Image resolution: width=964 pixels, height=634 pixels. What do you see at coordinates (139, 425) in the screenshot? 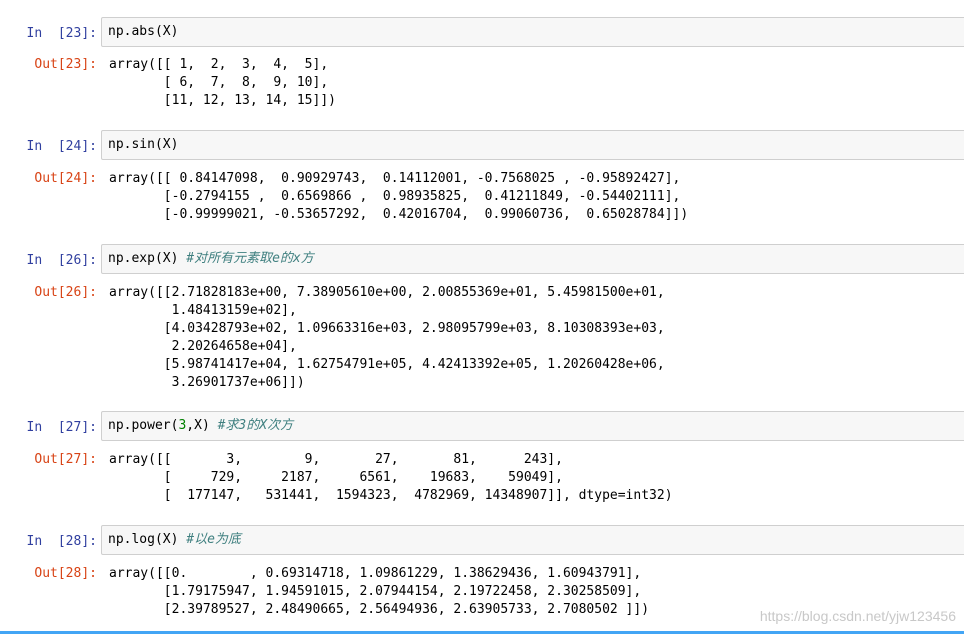
I see `function-call: np.power` at bounding box center [139, 425].